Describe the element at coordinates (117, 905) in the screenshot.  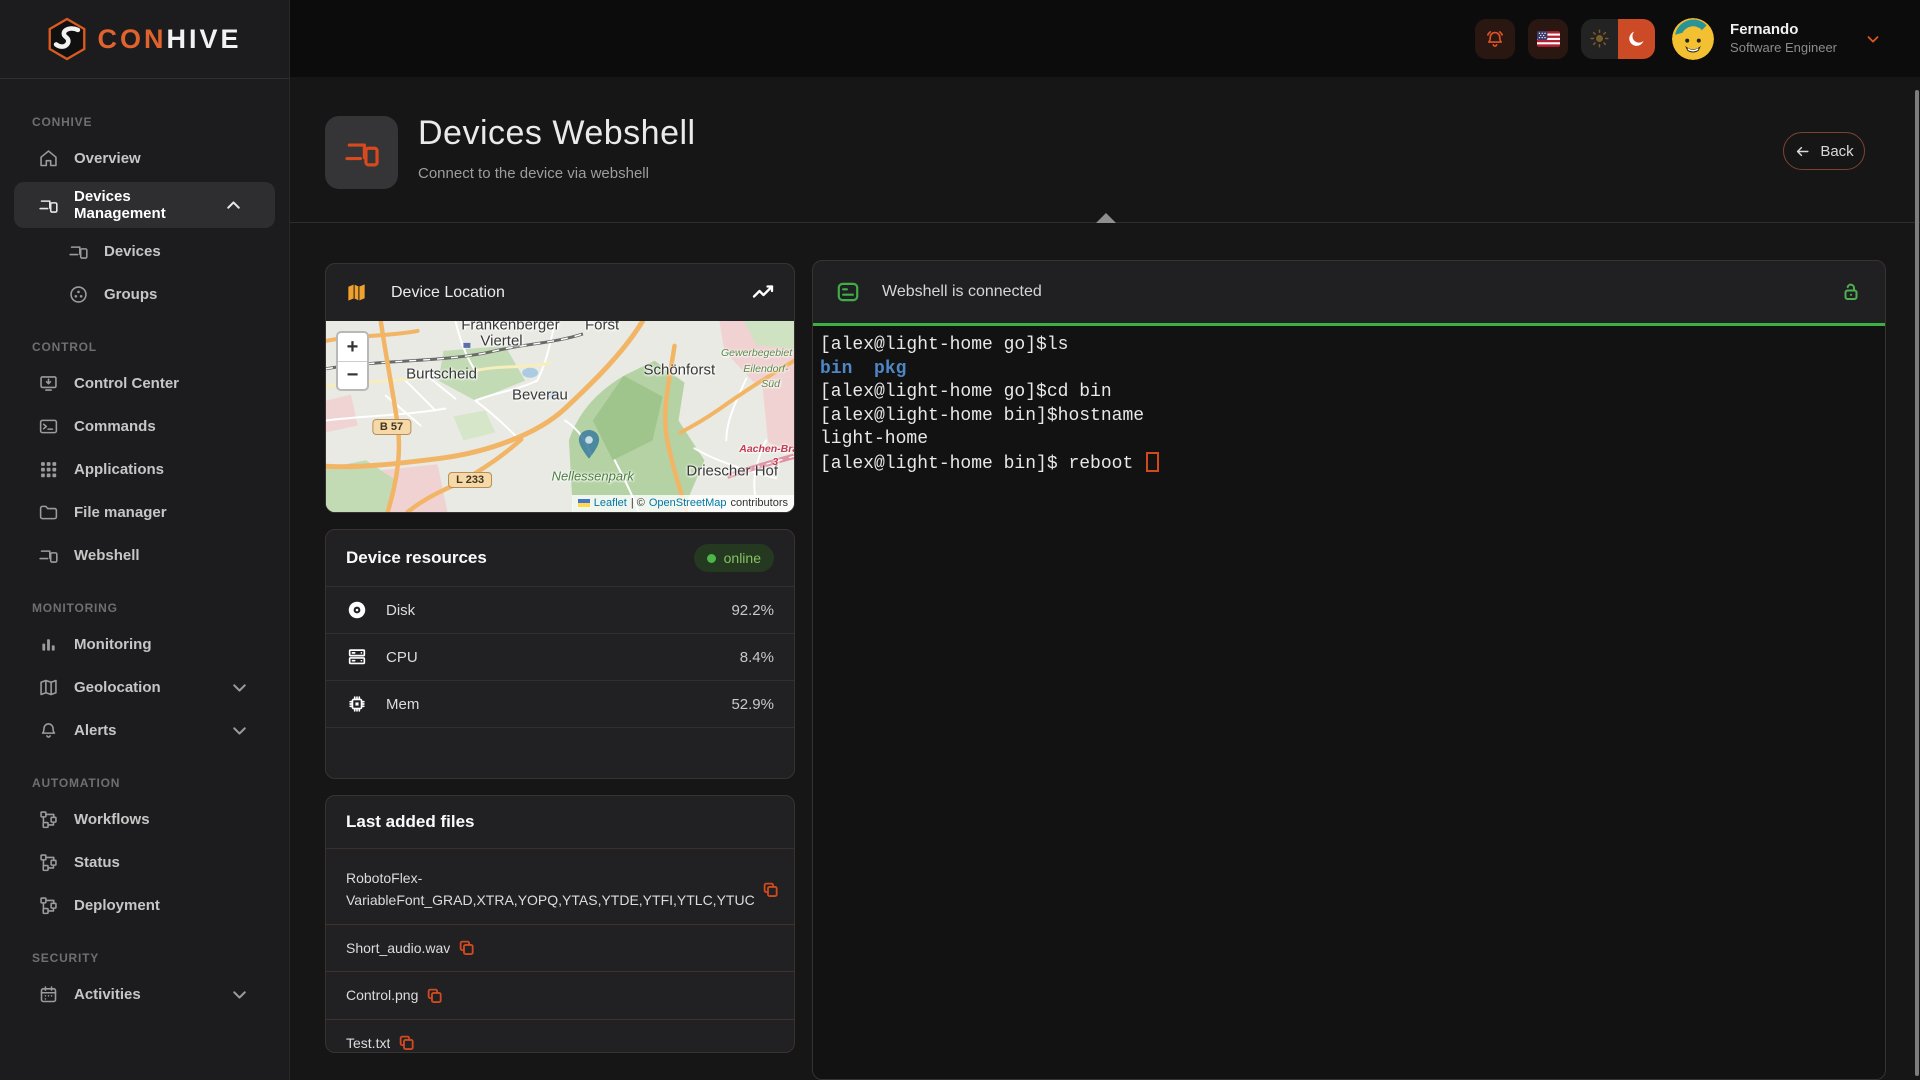
I see `sidebar-item-label: Deployment` at that location.